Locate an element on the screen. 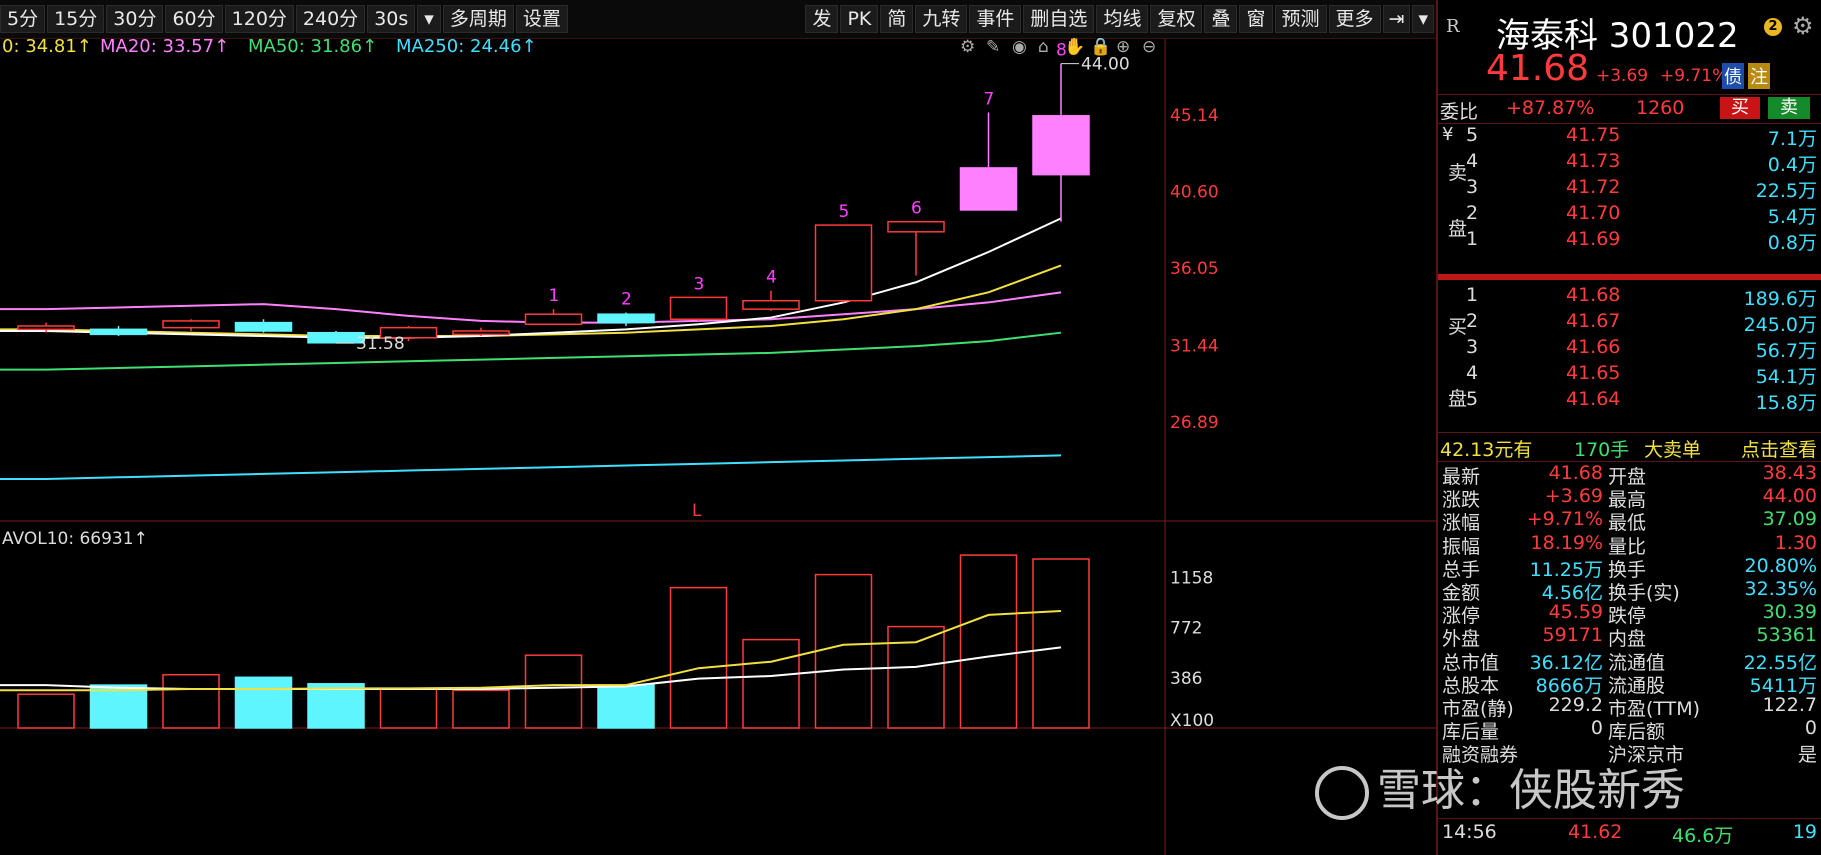  stat-value: 30.39 is located at coordinates (1789, 612).